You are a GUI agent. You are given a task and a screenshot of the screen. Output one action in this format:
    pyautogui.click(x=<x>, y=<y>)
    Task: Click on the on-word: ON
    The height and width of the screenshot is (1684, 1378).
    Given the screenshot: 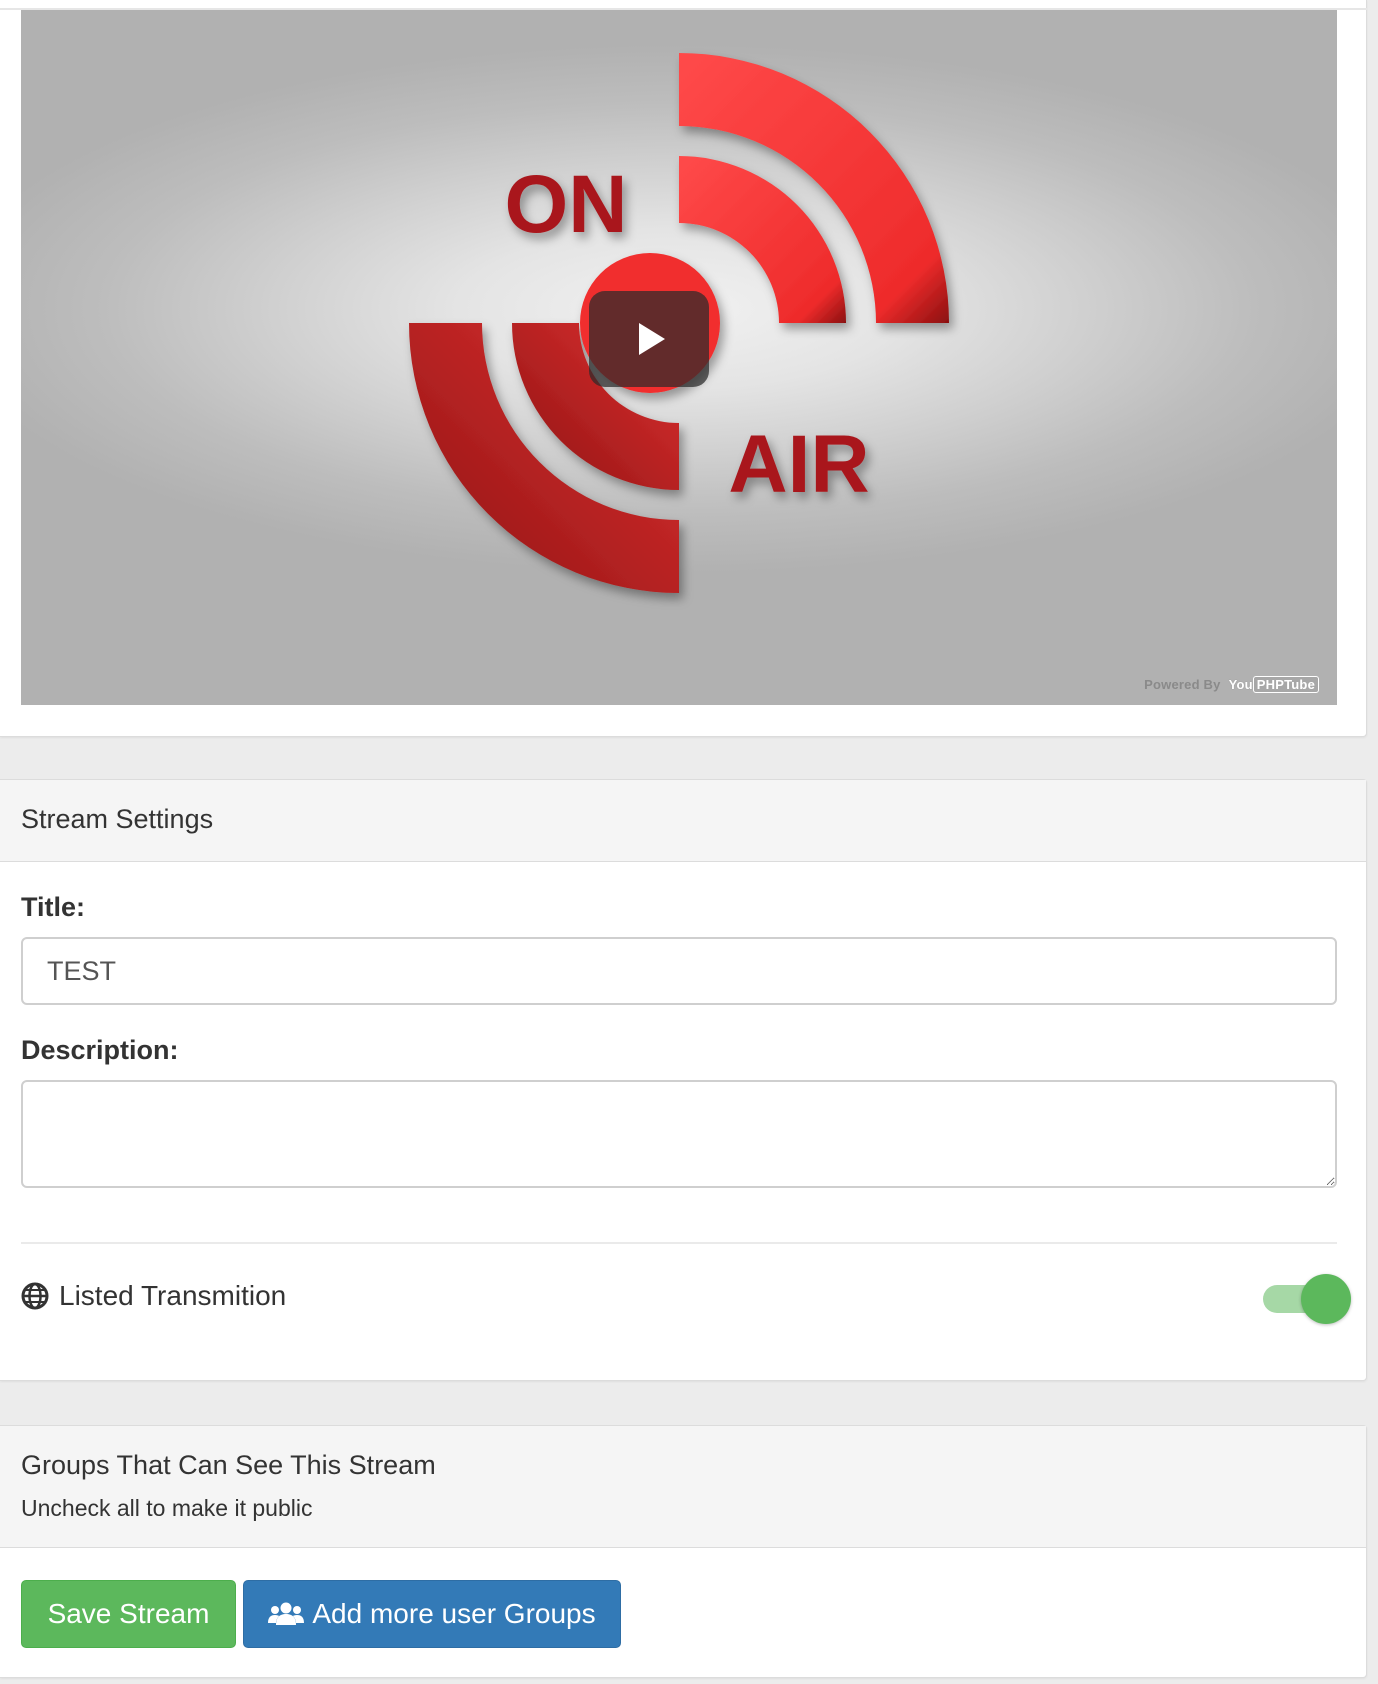 What is the action you would take?
    pyautogui.click(x=566, y=204)
    